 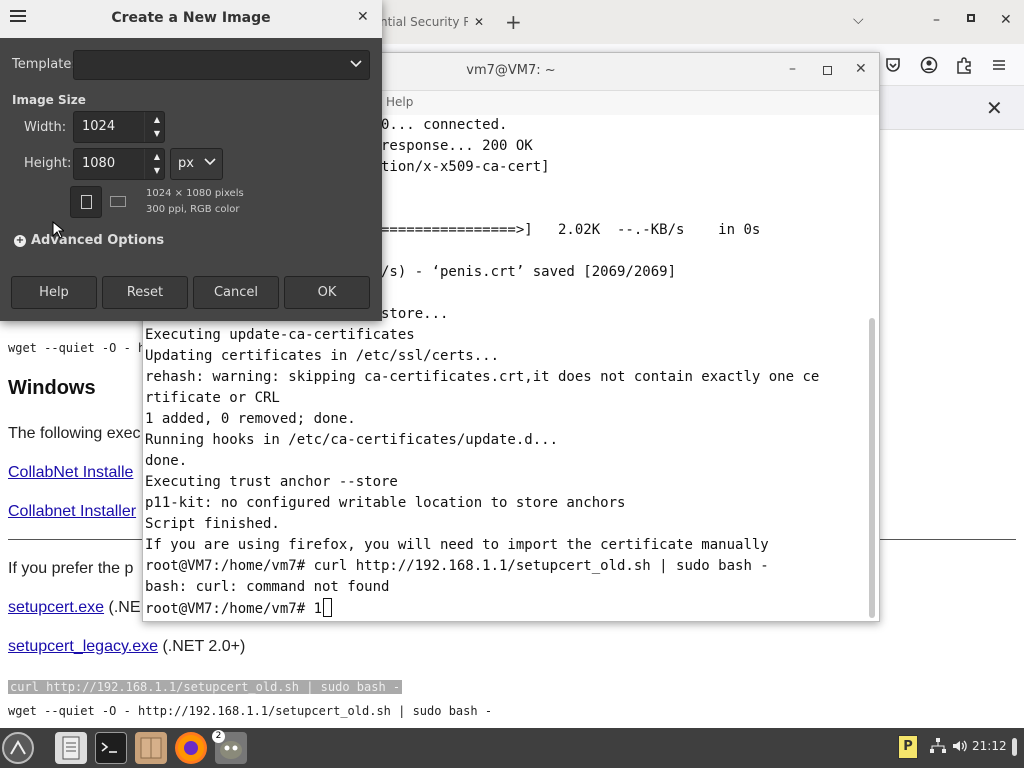 I want to click on browser-tab-label: ntial Security R, so click(x=424, y=22).